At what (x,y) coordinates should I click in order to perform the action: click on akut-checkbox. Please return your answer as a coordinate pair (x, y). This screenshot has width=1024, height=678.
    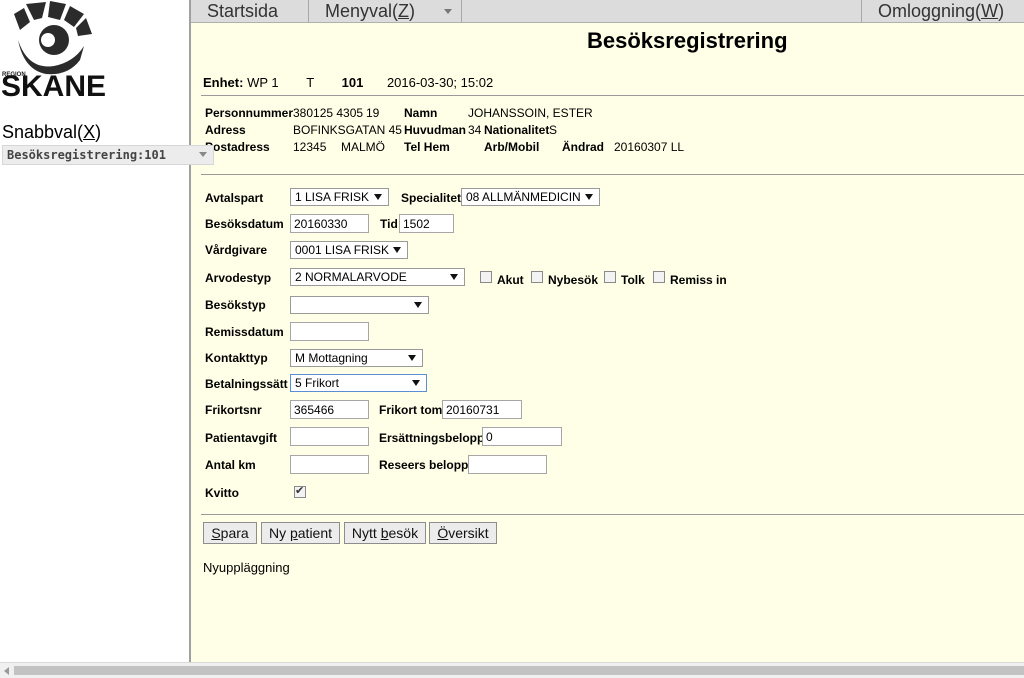
    Looking at the image, I should click on (486, 277).